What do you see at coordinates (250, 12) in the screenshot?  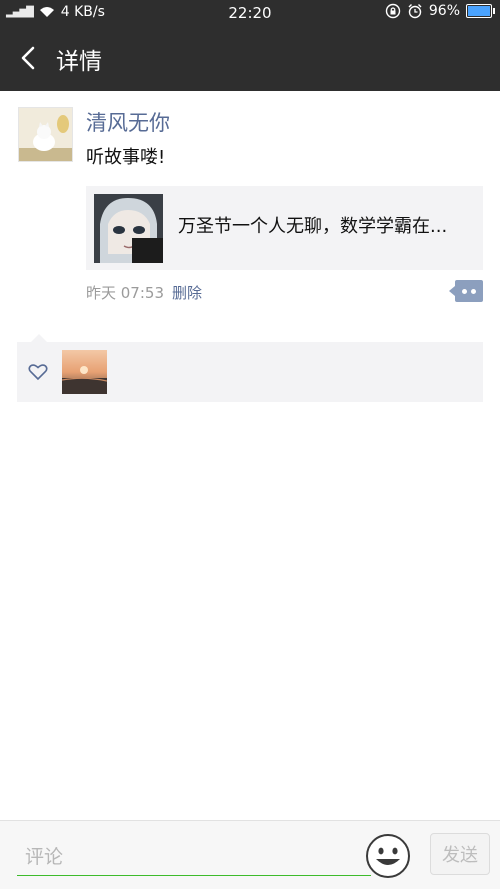 I see `status-bar: ▂▄▆█ 4 KB/s 22:20 96%` at bounding box center [250, 12].